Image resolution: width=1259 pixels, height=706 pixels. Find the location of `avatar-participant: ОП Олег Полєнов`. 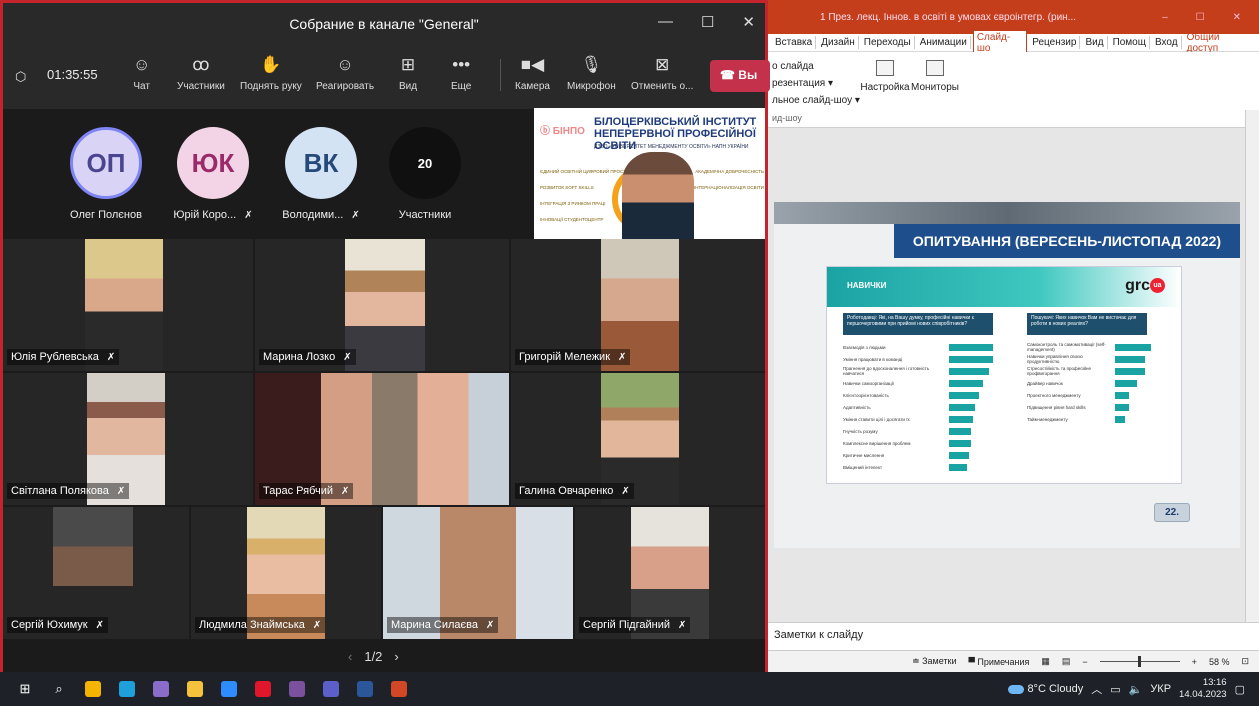

avatar-participant: ОП Олег Полєнов is located at coordinates (106, 174).